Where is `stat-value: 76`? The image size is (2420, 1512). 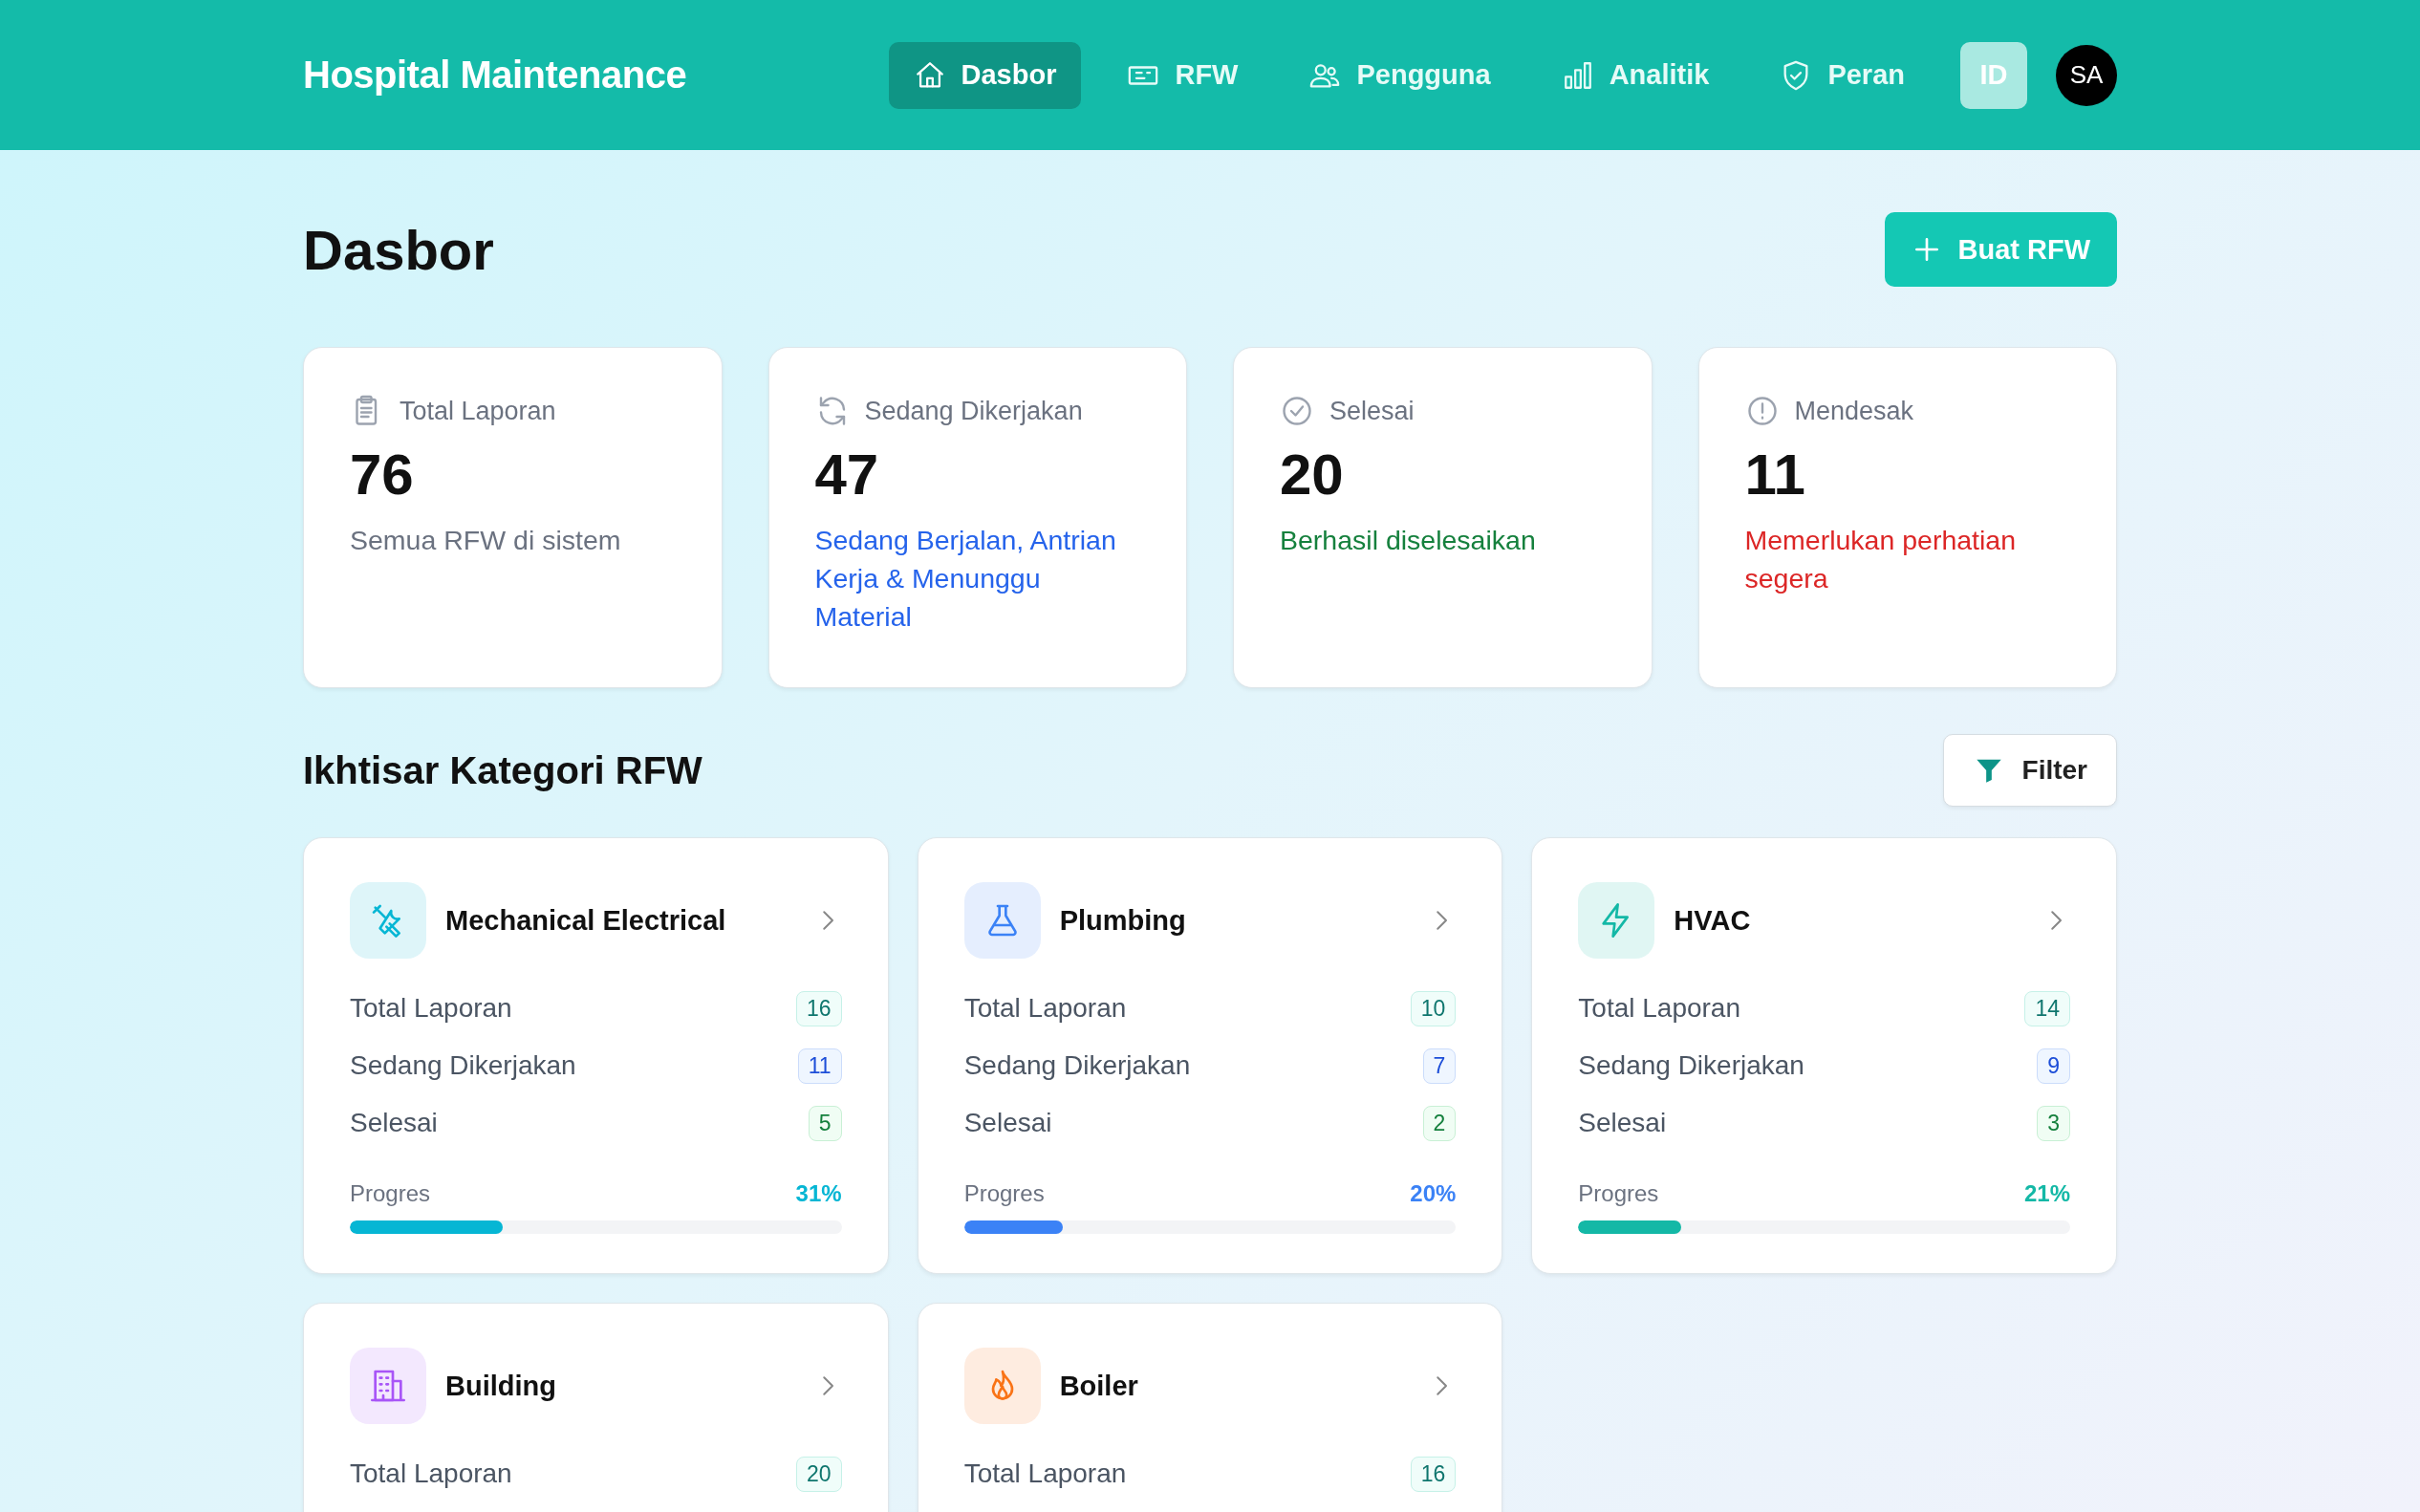 stat-value: 76 is located at coordinates (382, 475).